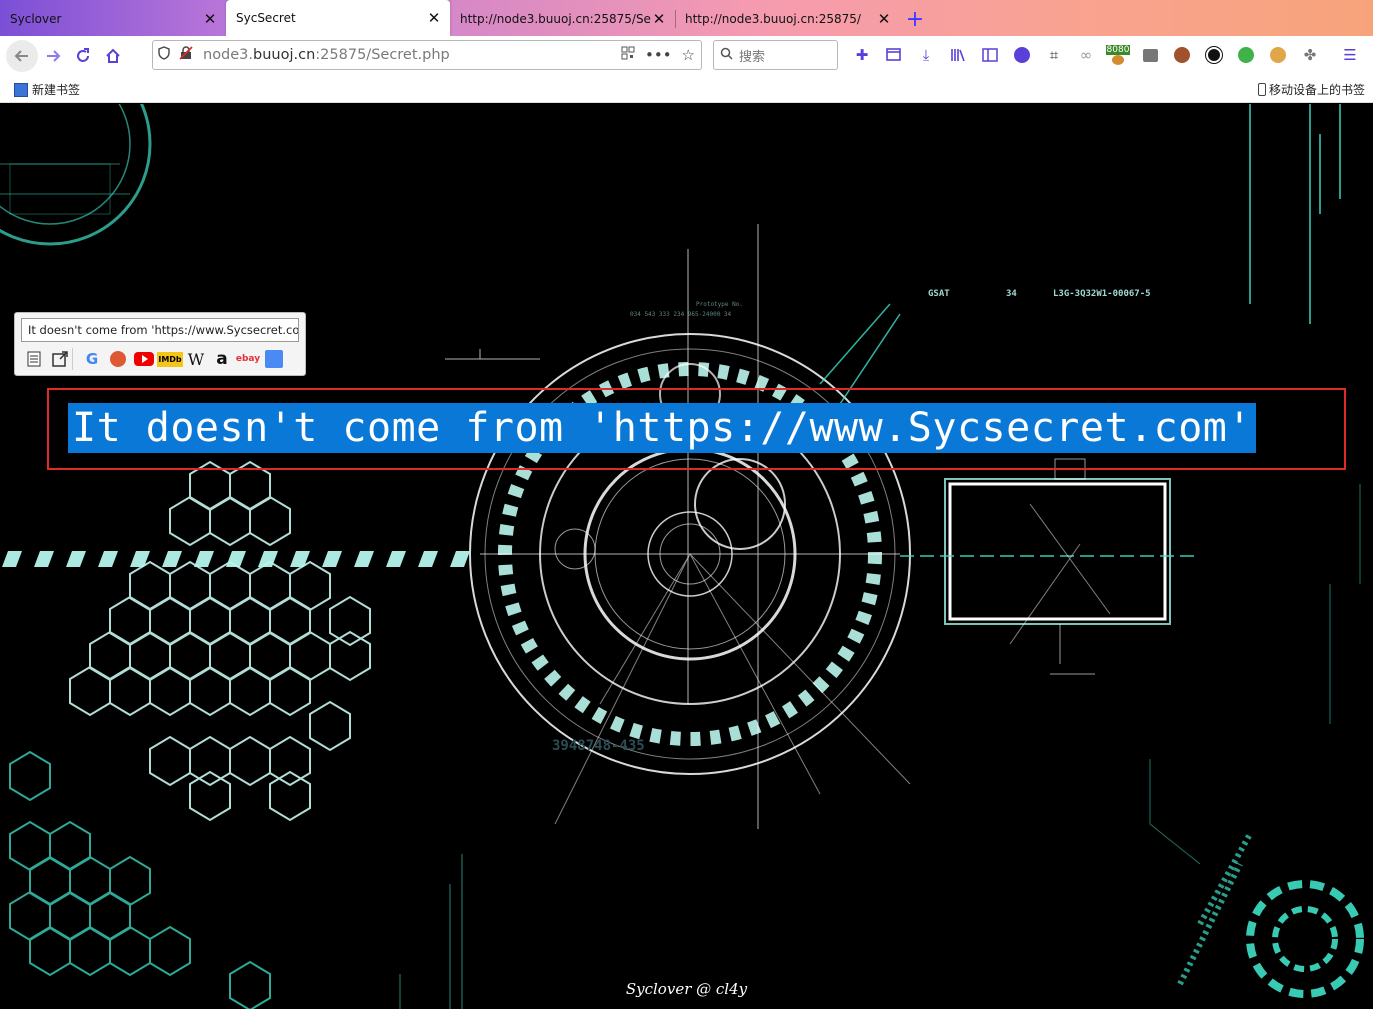  What do you see at coordinates (34, 359) in the screenshot?
I see `reader-icon` at bounding box center [34, 359].